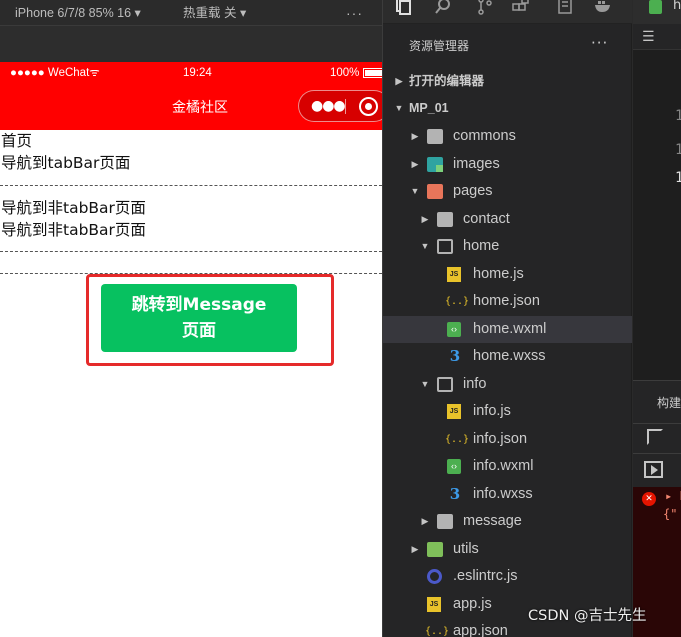 Image resolution: width=681 pixels, height=637 pixels. I want to click on panel-toolbar, so click(657, 470).